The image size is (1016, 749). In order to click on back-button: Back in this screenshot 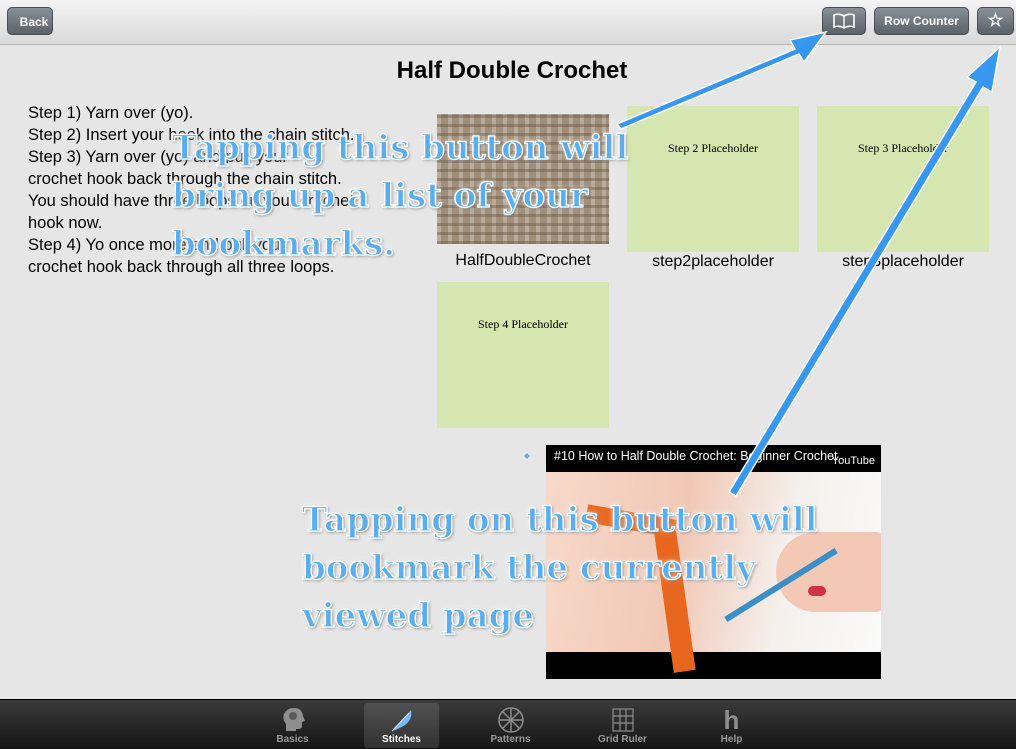, I will do `click(30, 21)`.